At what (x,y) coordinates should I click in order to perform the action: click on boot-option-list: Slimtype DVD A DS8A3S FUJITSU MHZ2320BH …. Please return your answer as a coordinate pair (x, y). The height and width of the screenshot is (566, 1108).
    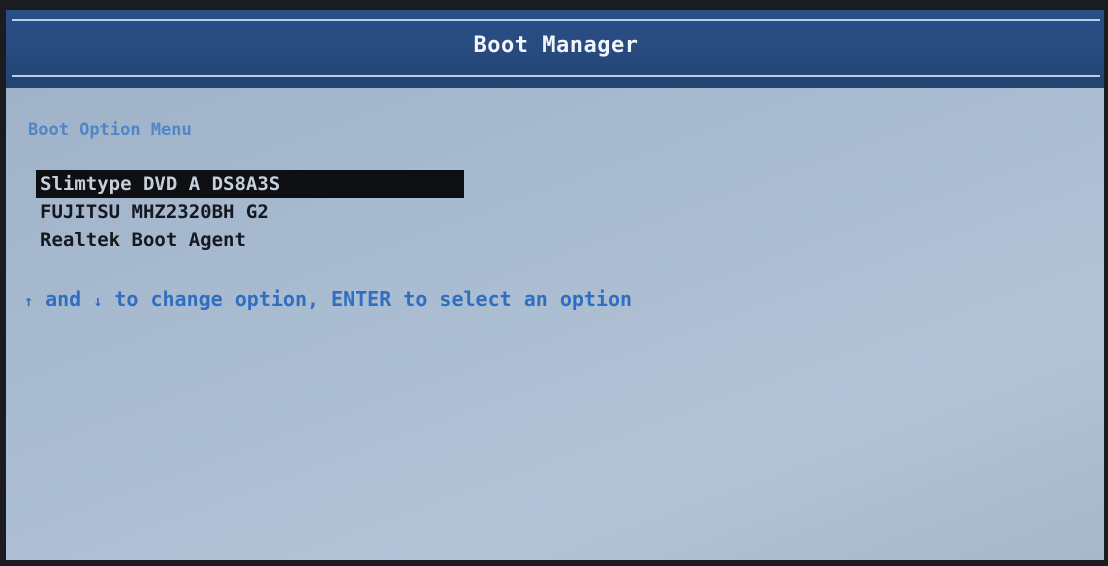
    Looking at the image, I should click on (250, 212).